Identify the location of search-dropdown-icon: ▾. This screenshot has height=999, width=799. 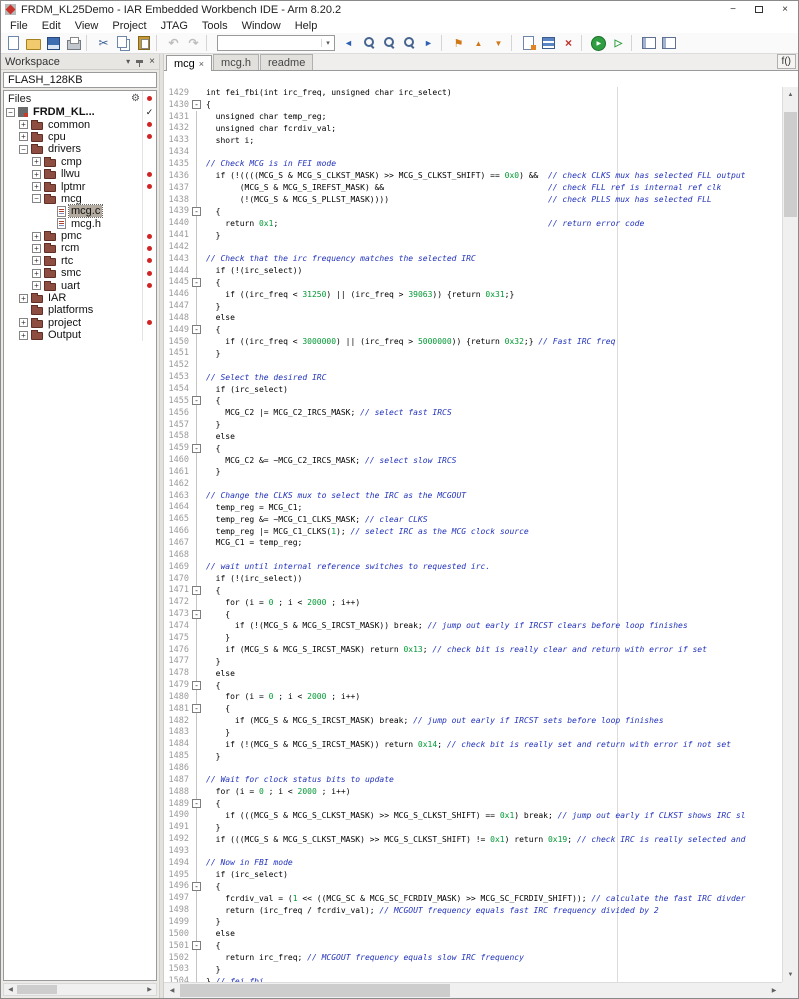
(327, 43).